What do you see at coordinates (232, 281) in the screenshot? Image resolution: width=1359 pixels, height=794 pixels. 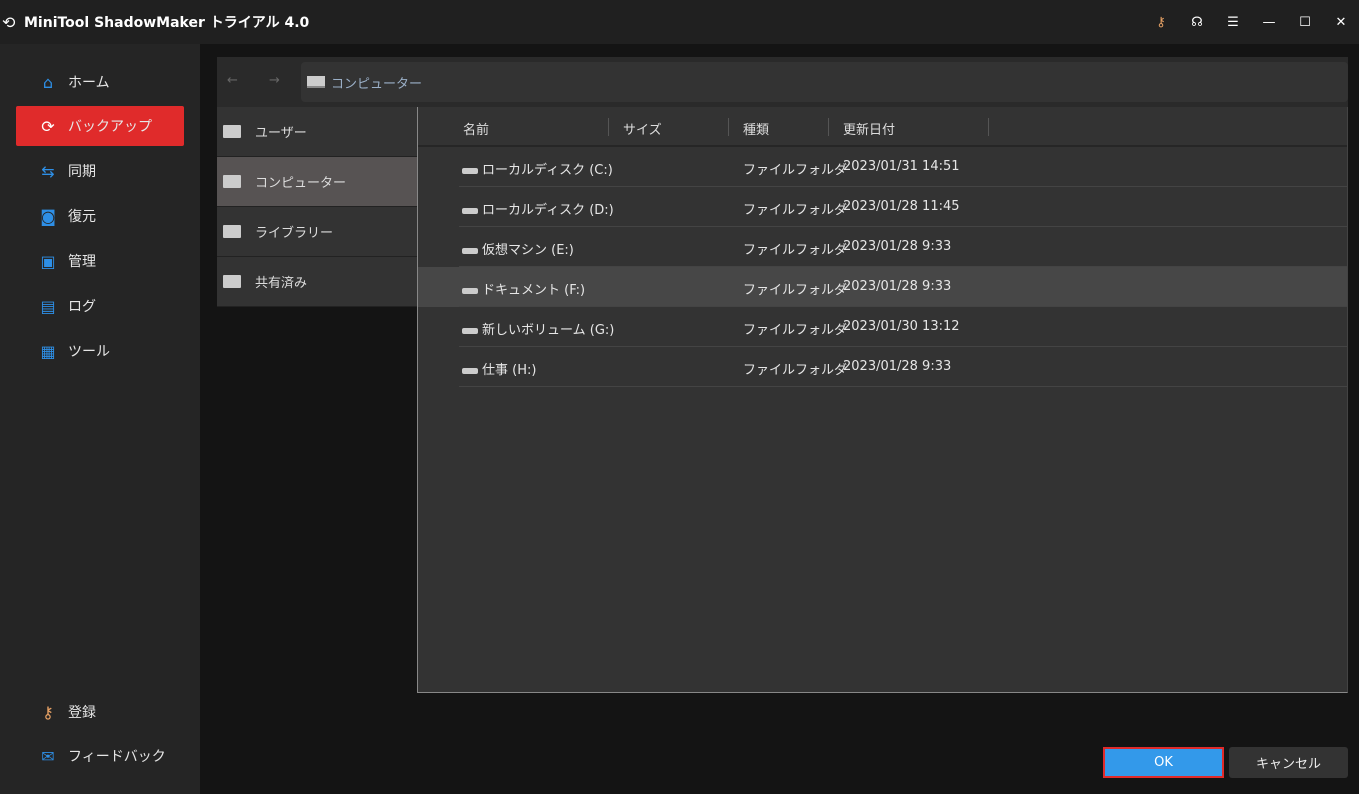 I see `network-icon` at bounding box center [232, 281].